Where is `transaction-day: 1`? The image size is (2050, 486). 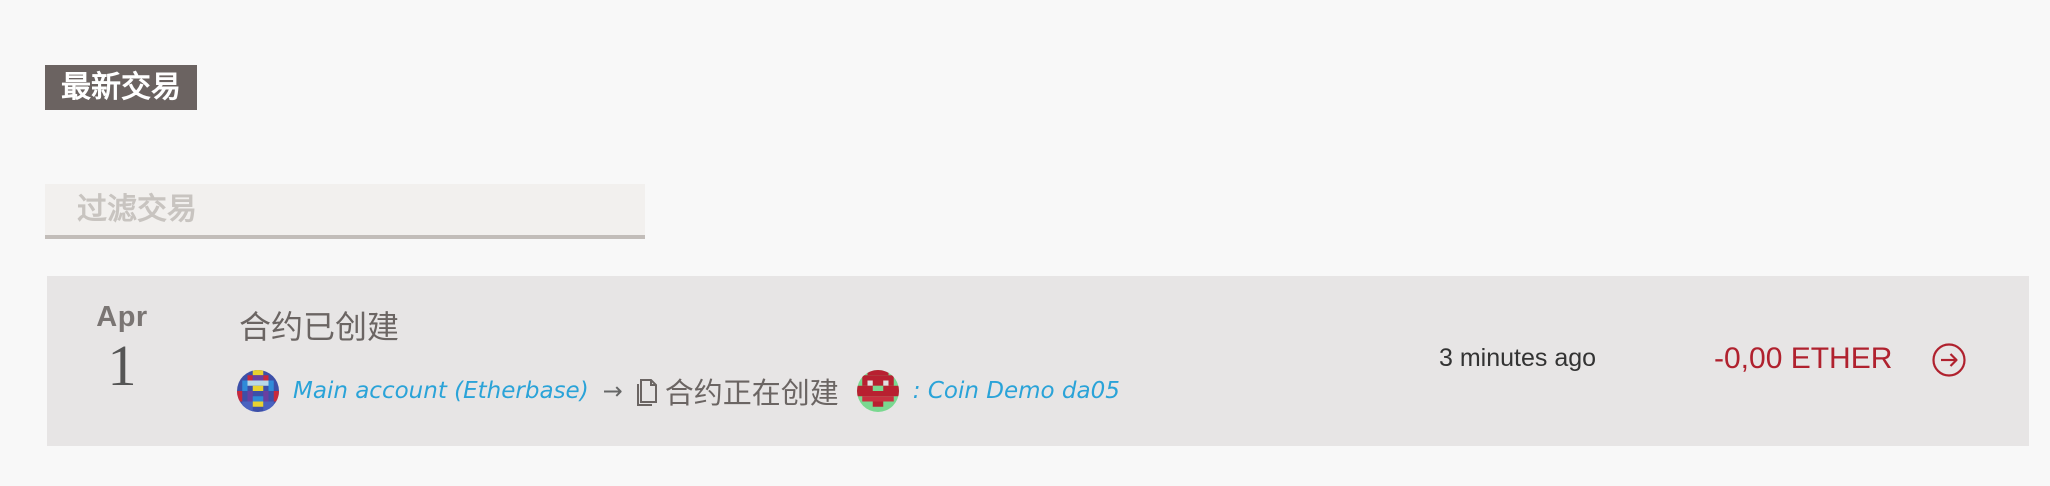 transaction-day: 1 is located at coordinates (122, 365).